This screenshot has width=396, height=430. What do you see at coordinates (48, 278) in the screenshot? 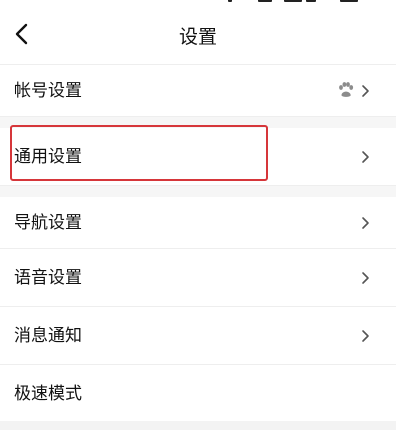
I see `settings-item-label: 语音设置` at bounding box center [48, 278].